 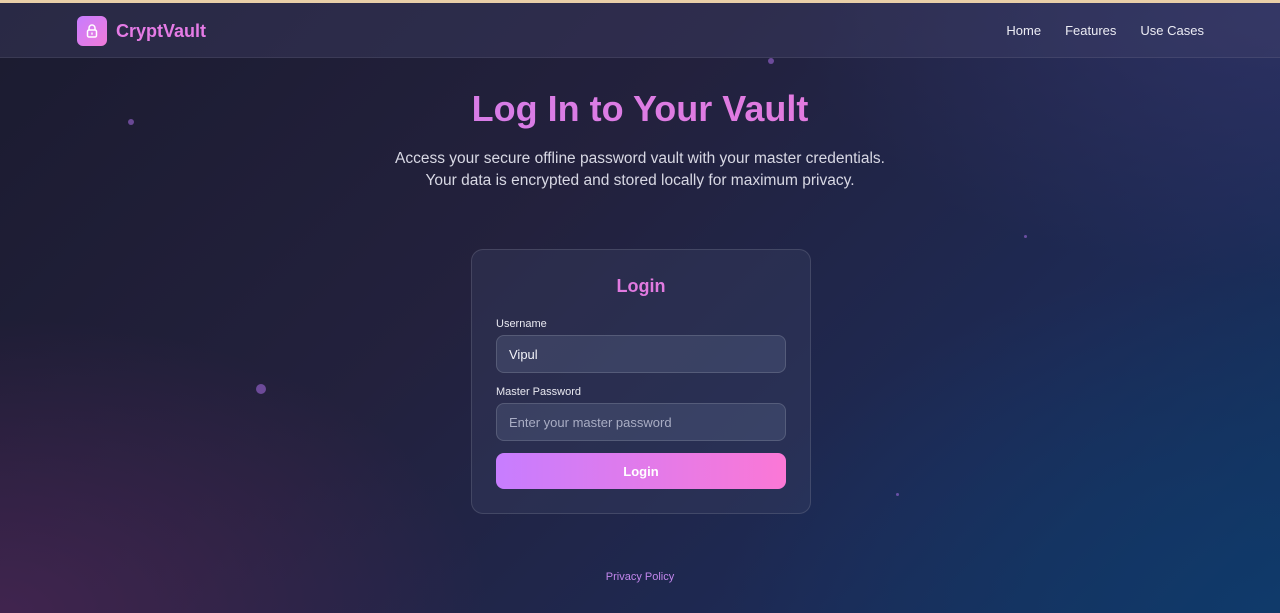 I want to click on master-password-input, so click(x=641, y=422).